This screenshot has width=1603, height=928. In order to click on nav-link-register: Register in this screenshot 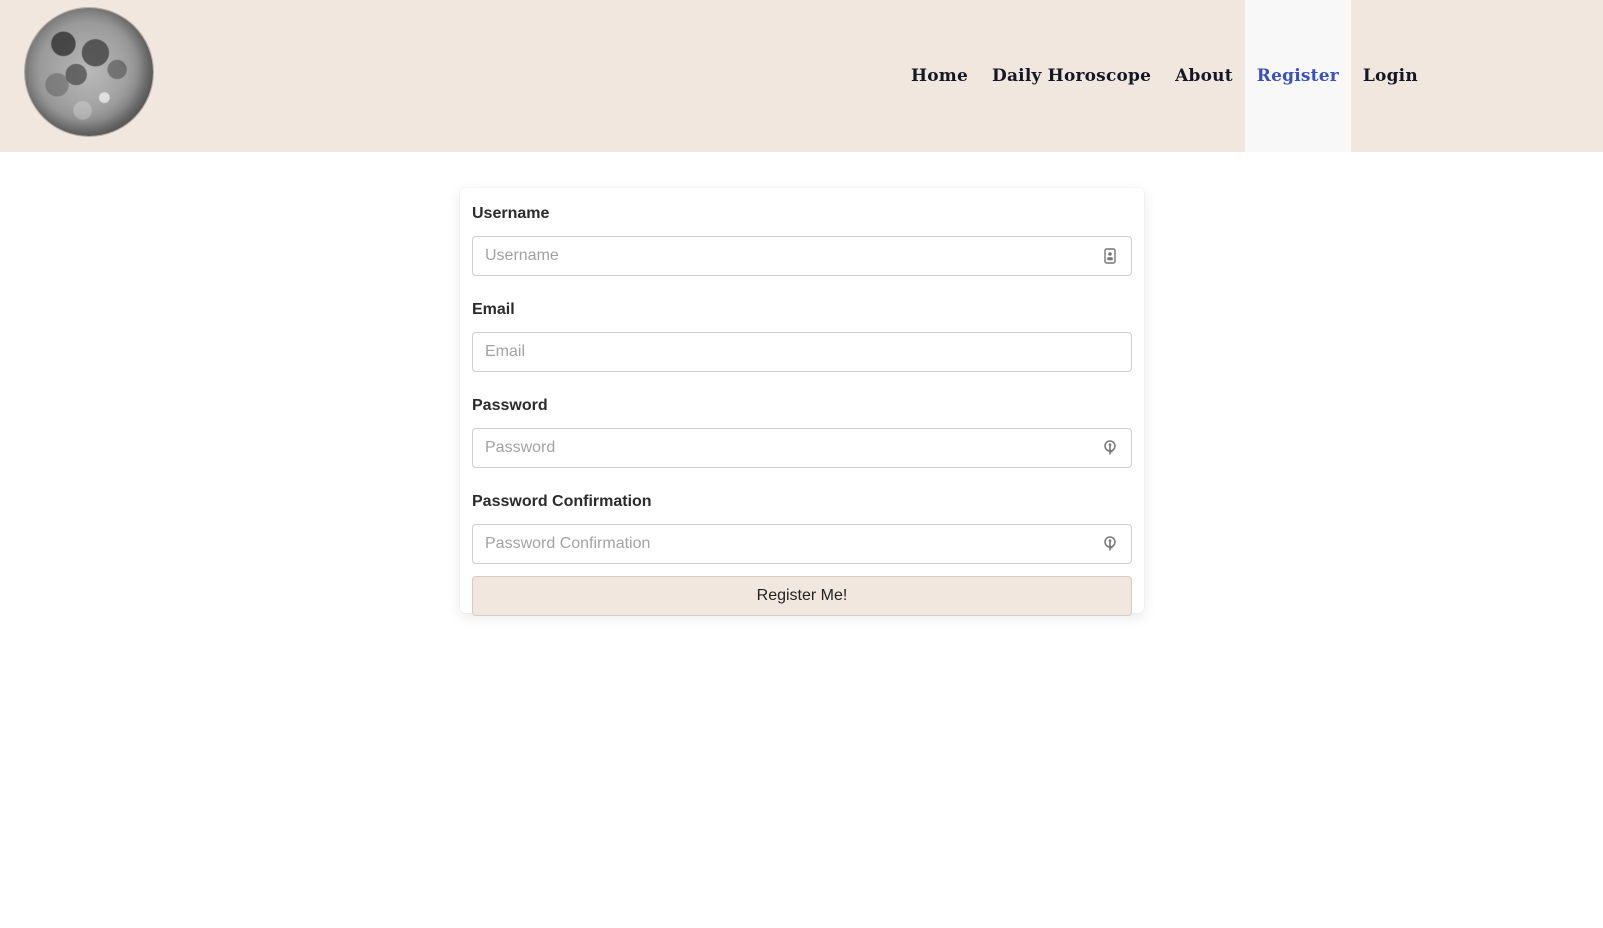, I will do `click(1297, 76)`.